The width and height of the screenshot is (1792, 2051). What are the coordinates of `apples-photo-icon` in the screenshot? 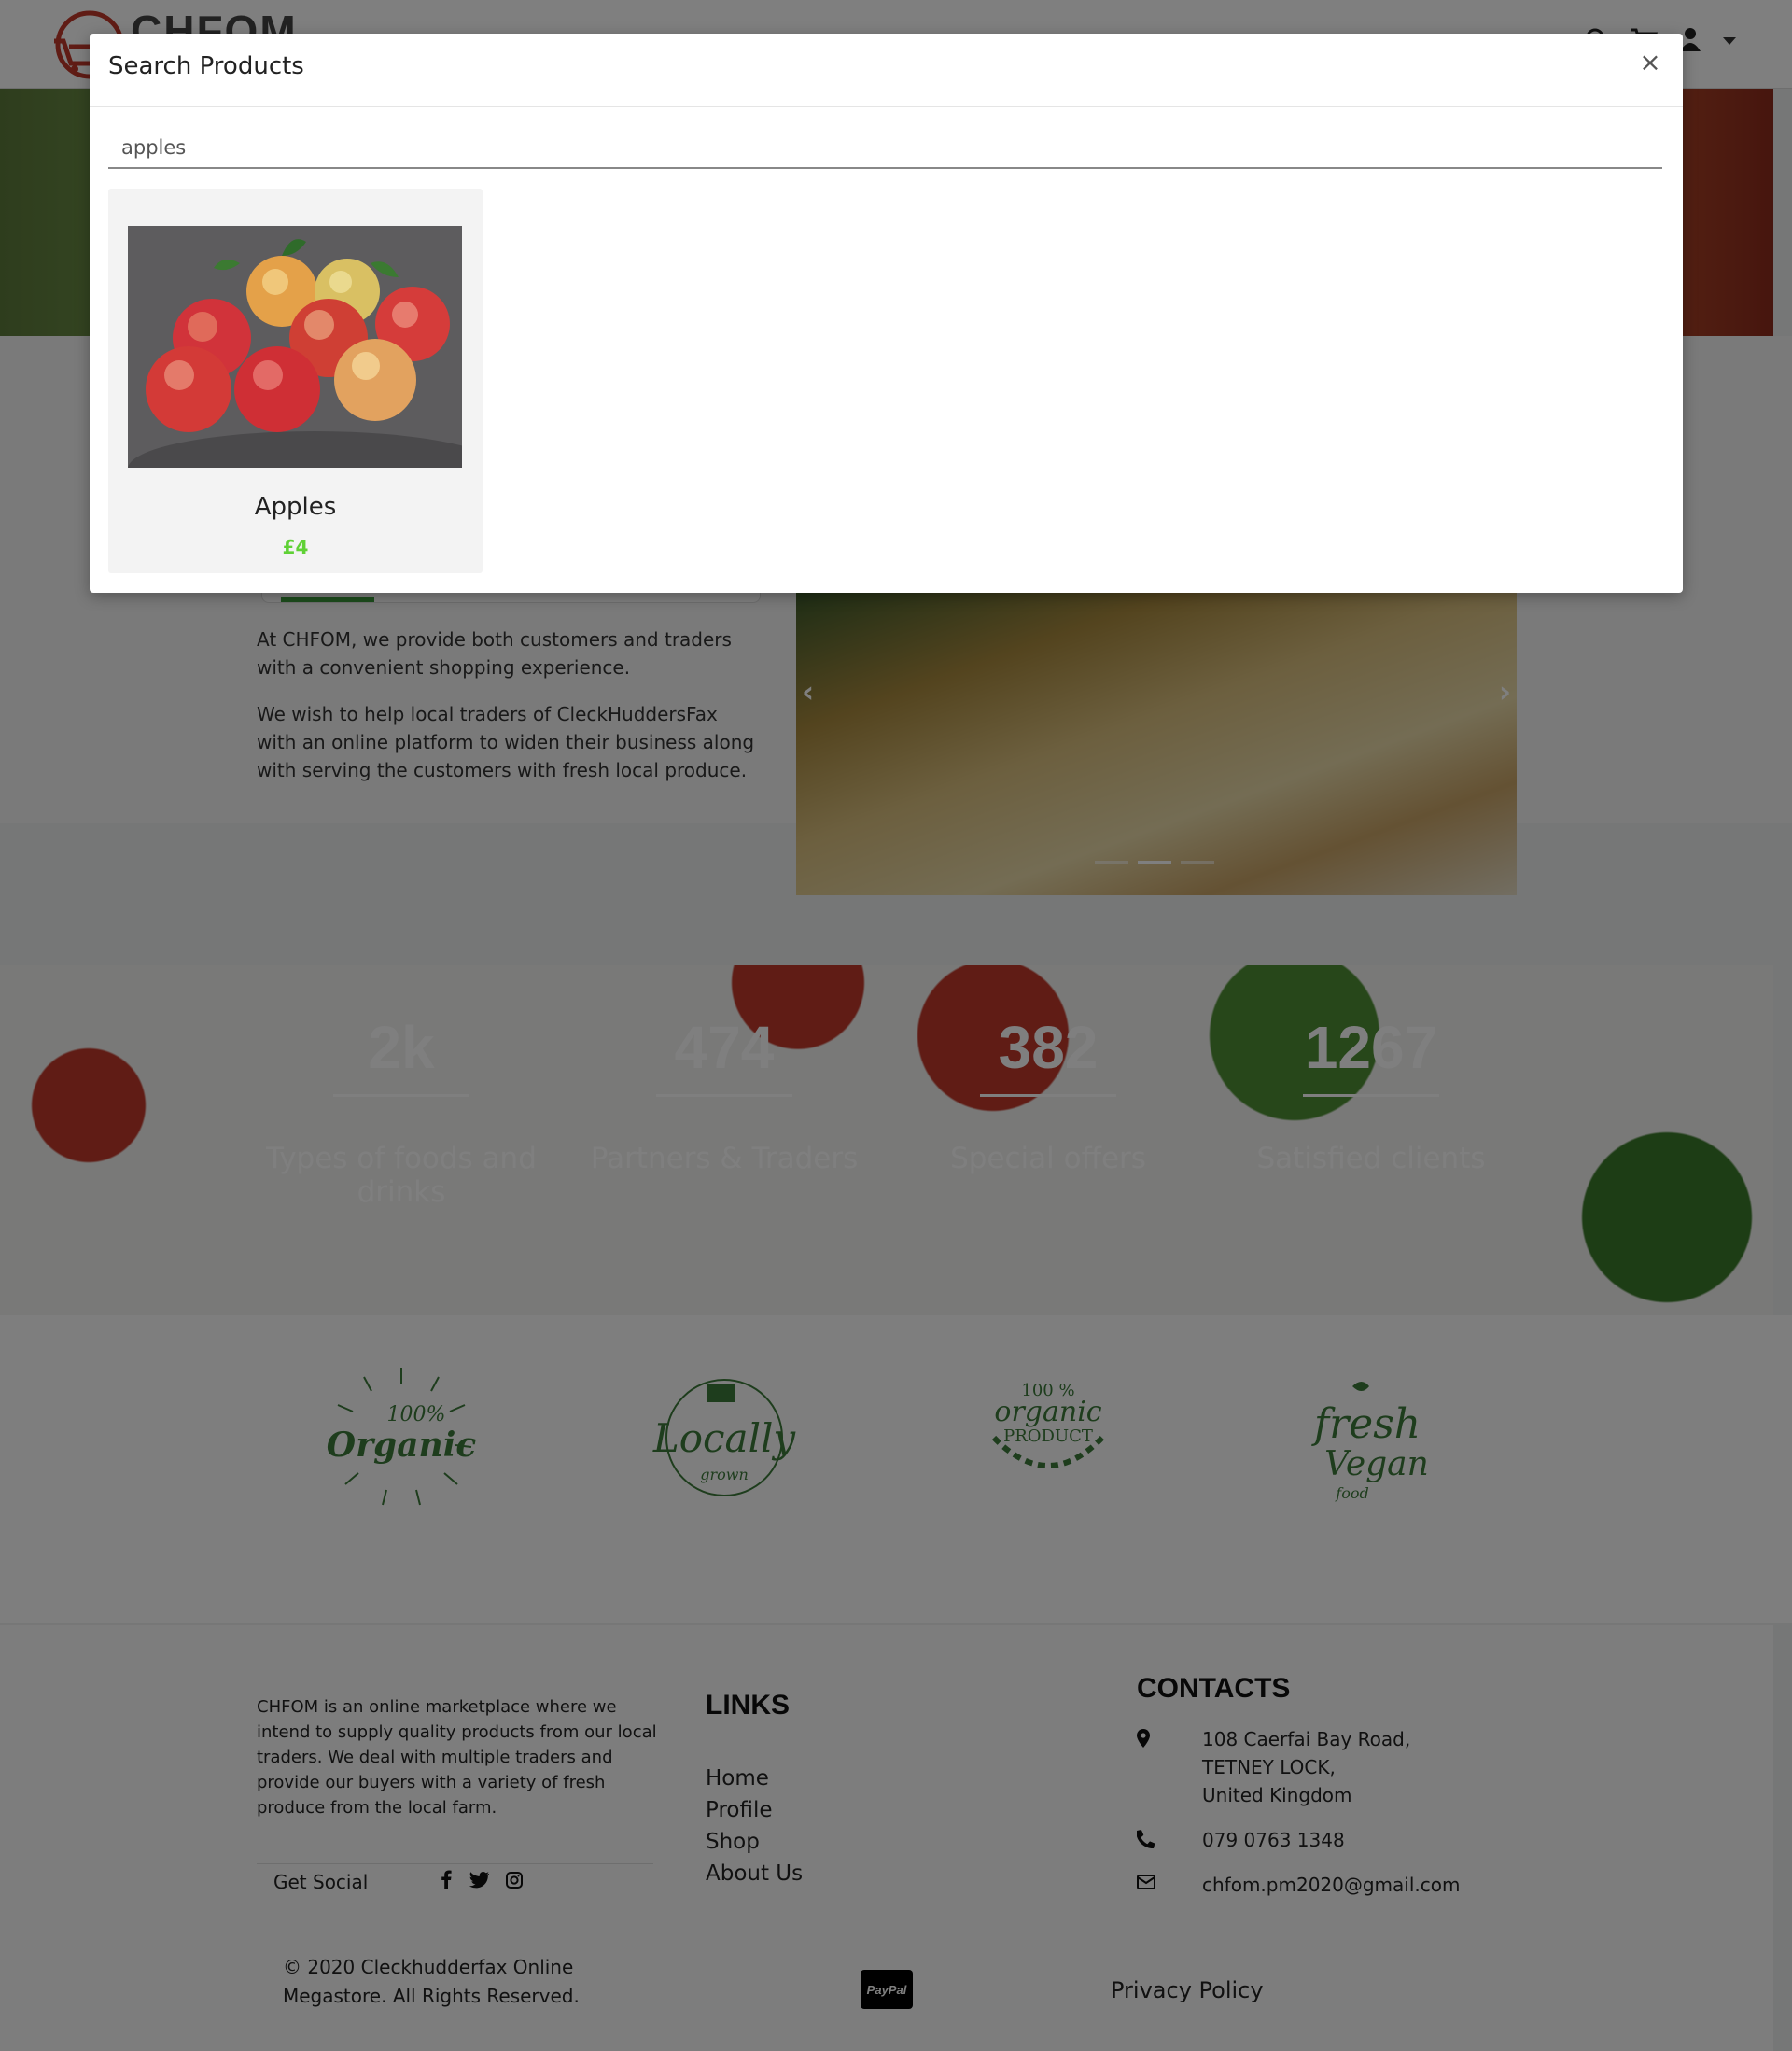 It's located at (295, 347).